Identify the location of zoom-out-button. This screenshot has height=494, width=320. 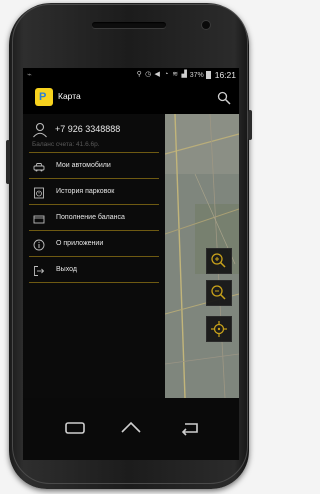
(219, 293).